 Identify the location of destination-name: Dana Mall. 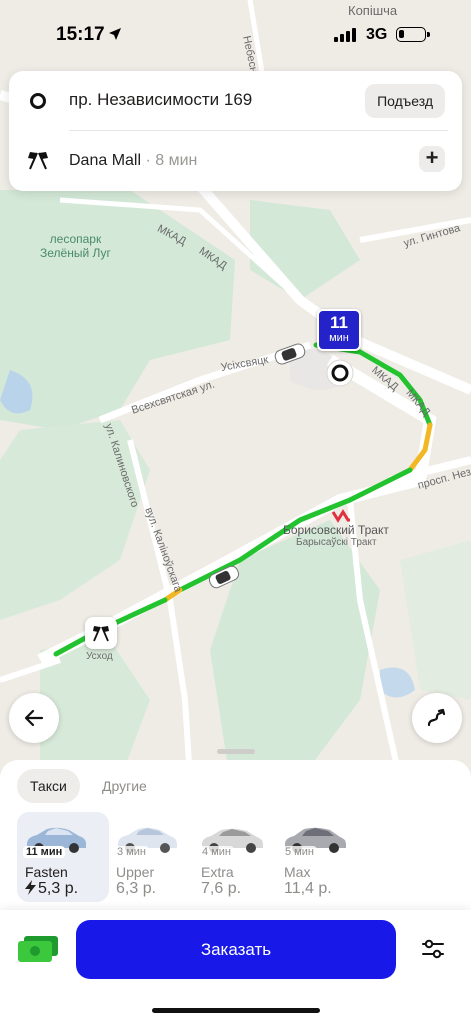
(105, 160).